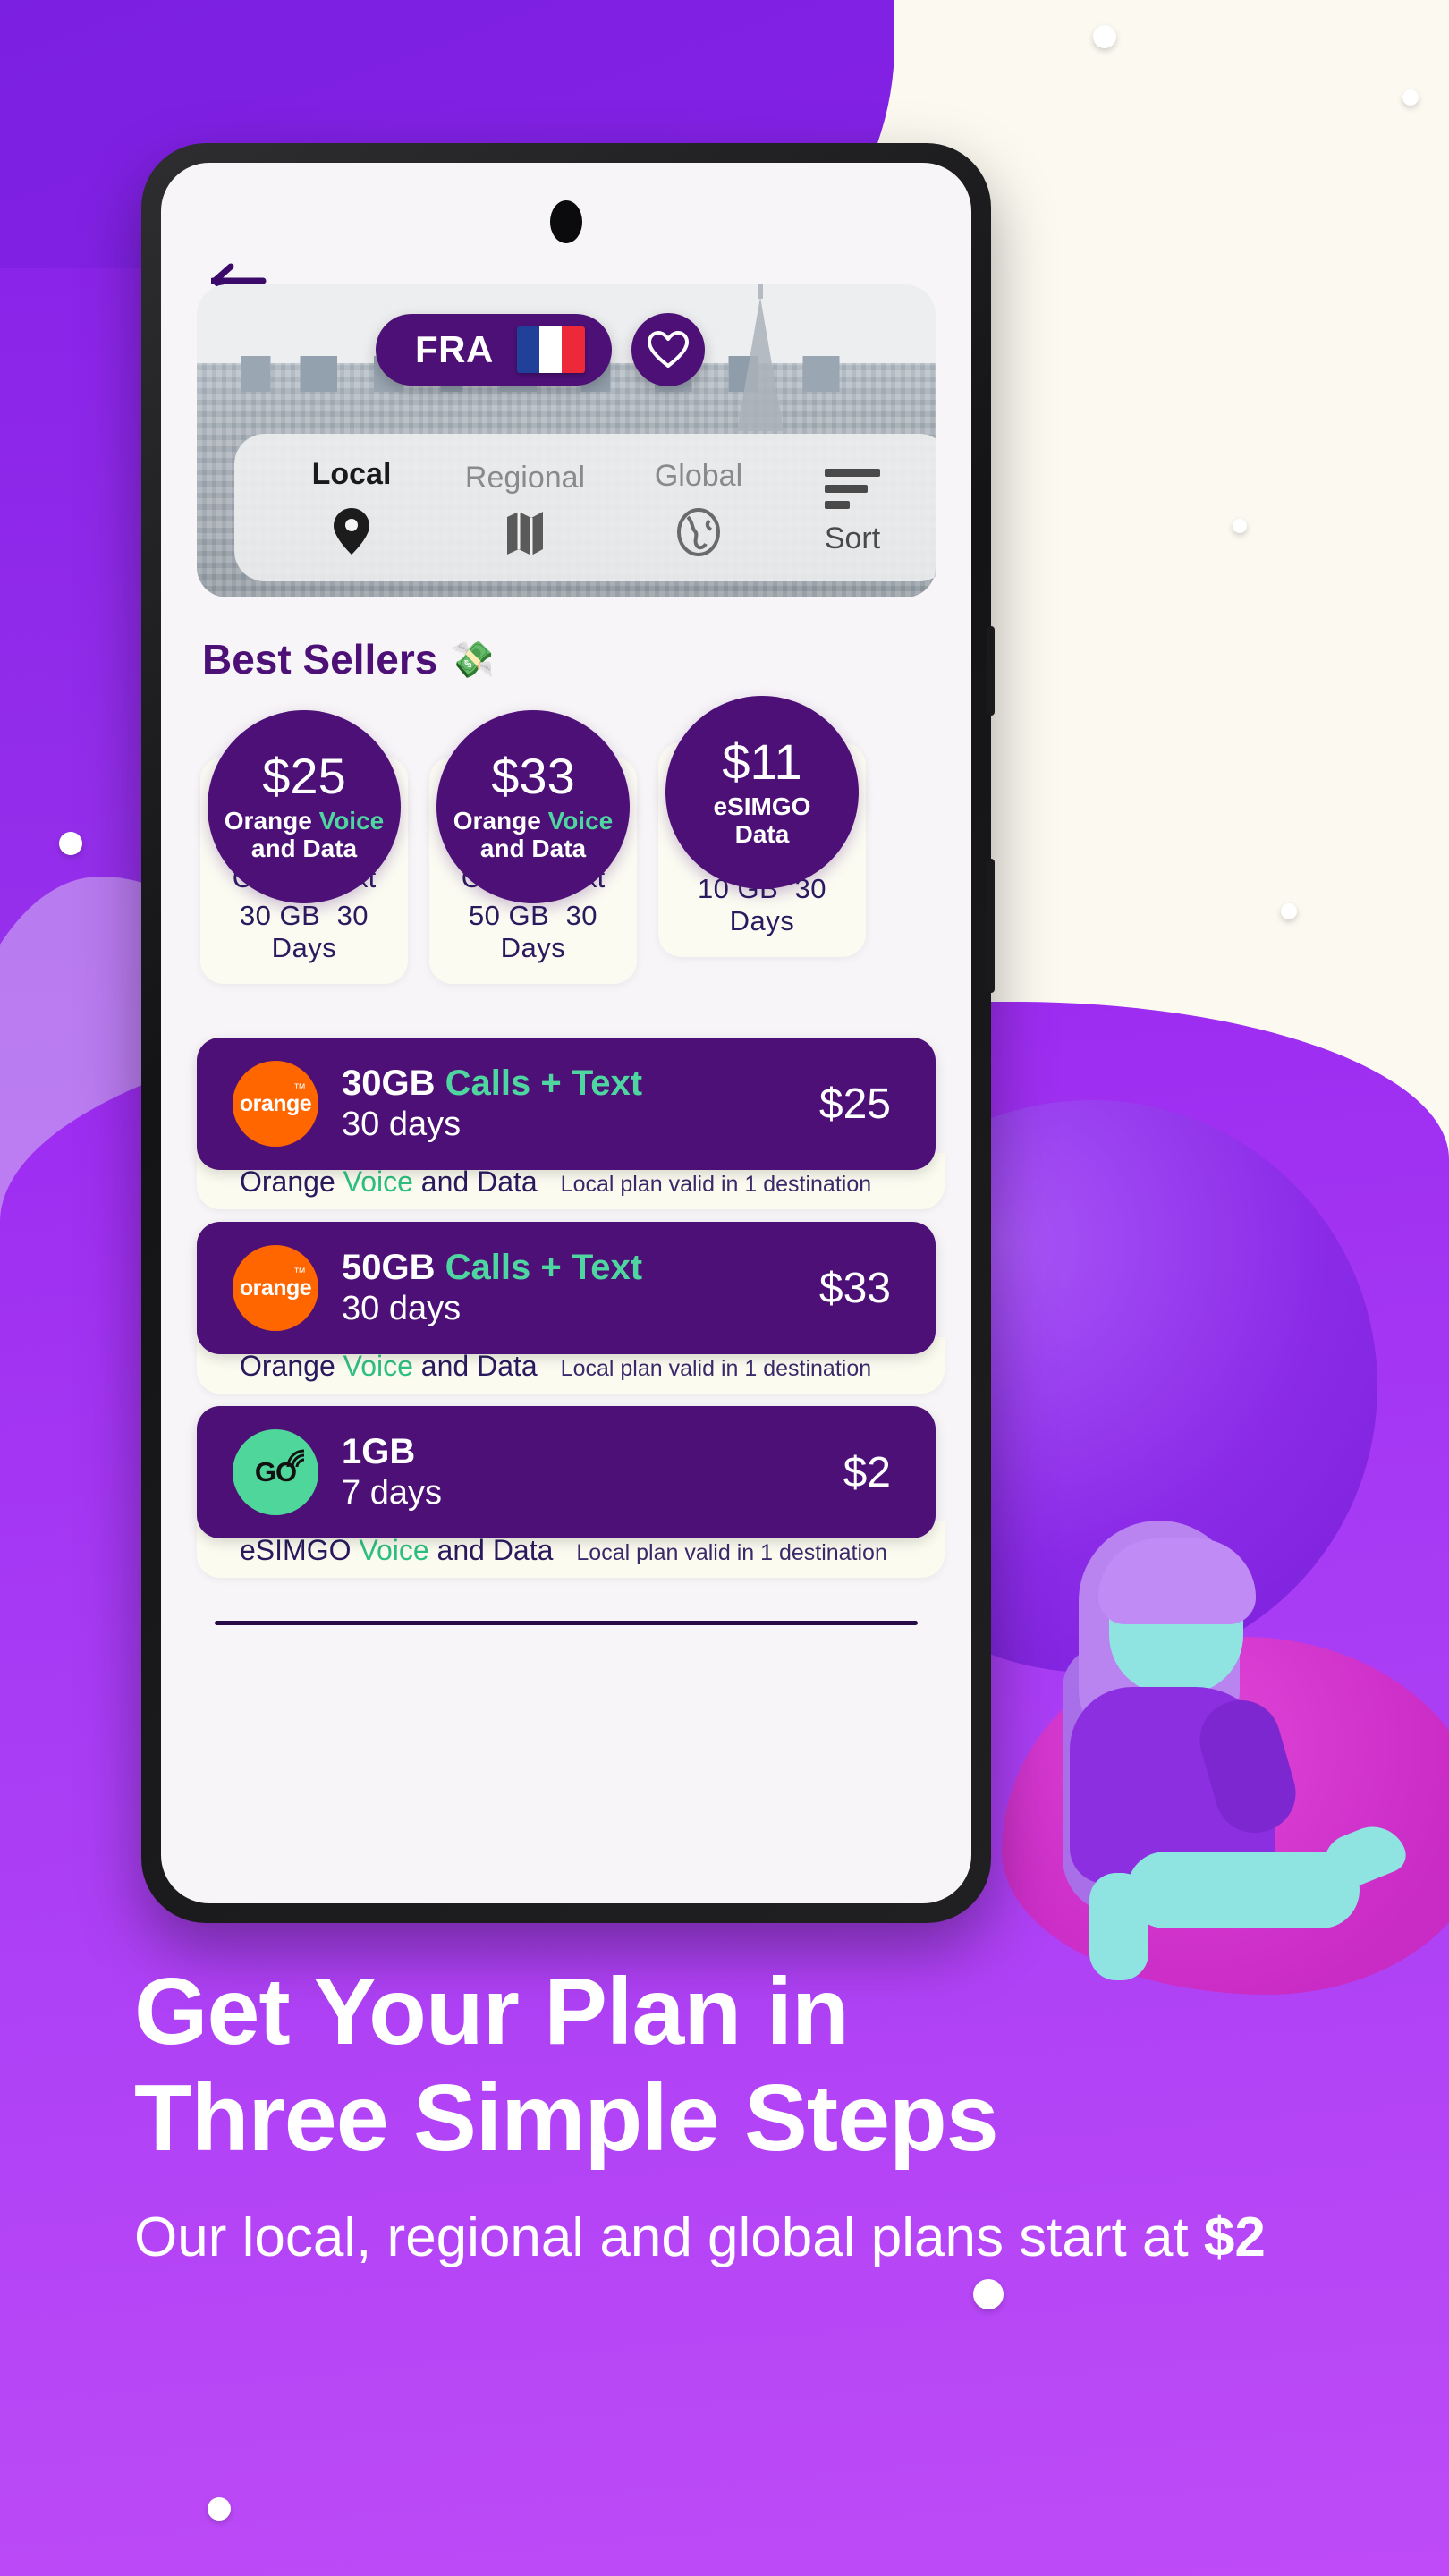 The width and height of the screenshot is (1449, 2576). What do you see at coordinates (525, 508) in the screenshot?
I see `tab-regional: Regional` at bounding box center [525, 508].